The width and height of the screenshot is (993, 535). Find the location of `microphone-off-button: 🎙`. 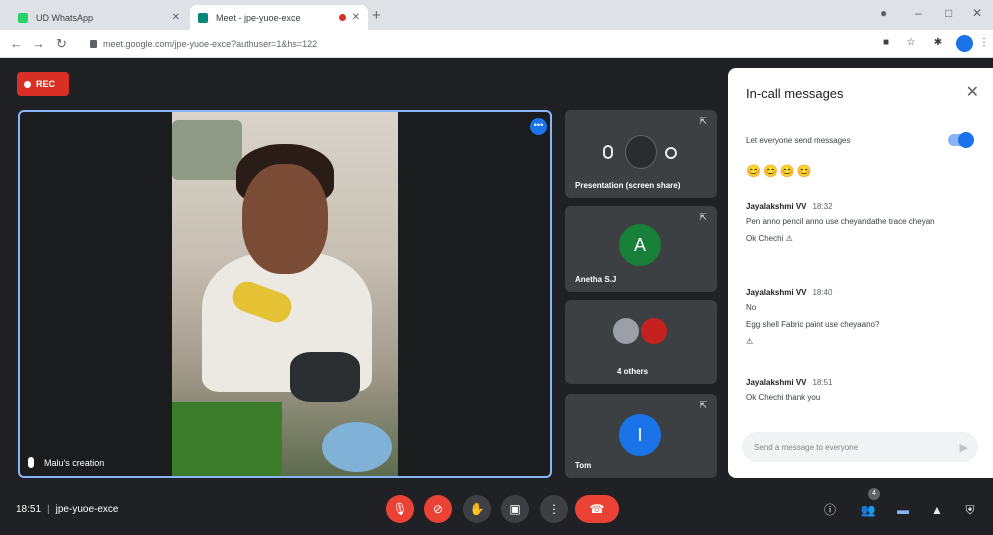

microphone-off-button: 🎙 is located at coordinates (400, 509).